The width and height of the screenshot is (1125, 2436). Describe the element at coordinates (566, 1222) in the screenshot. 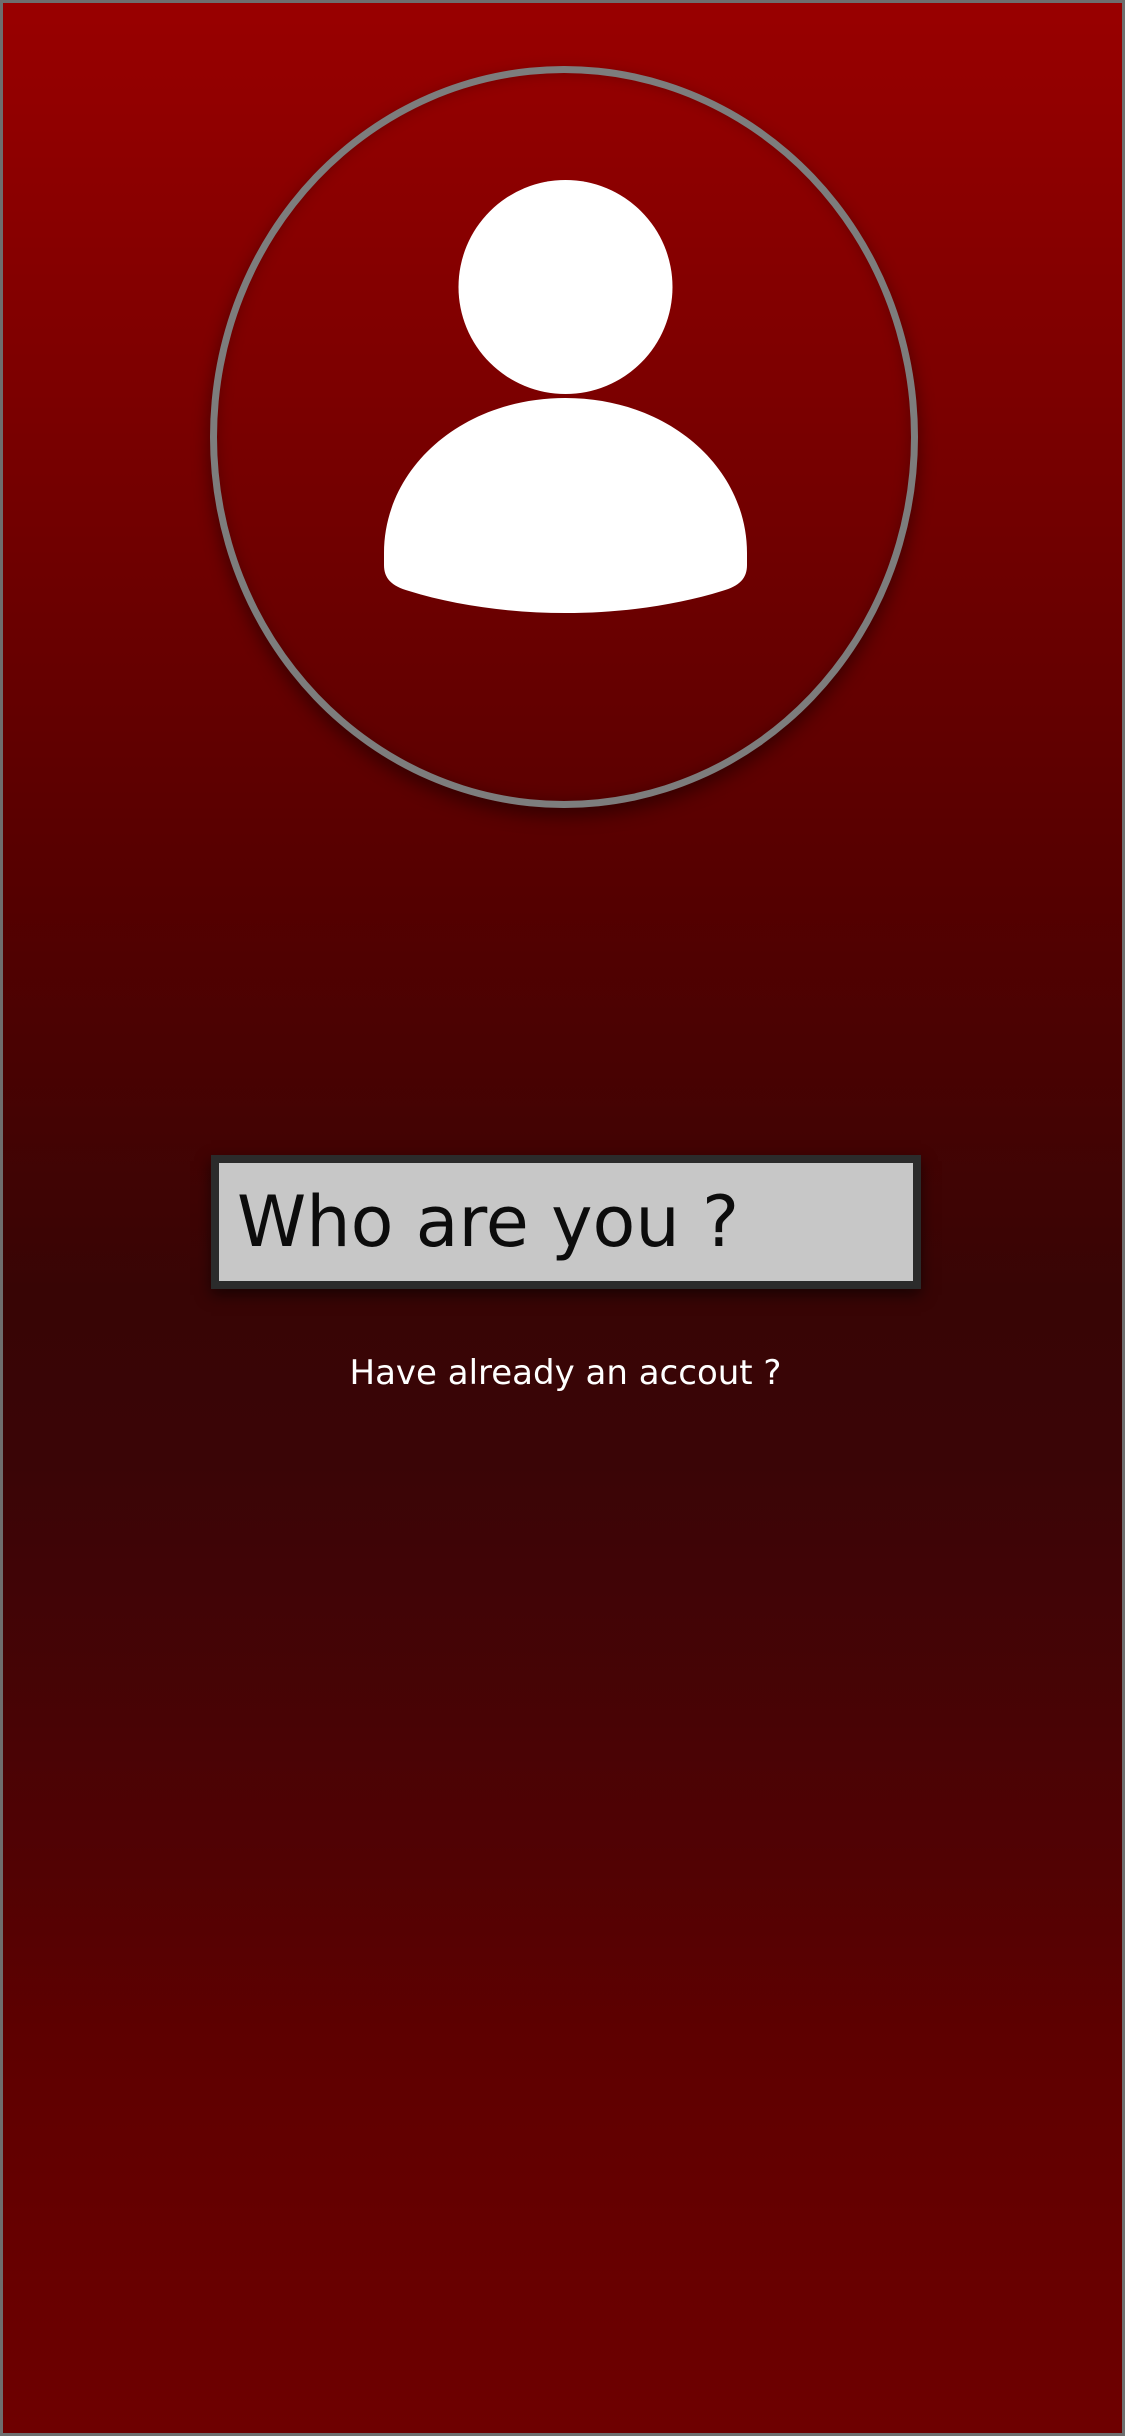

I see `name-input` at that location.